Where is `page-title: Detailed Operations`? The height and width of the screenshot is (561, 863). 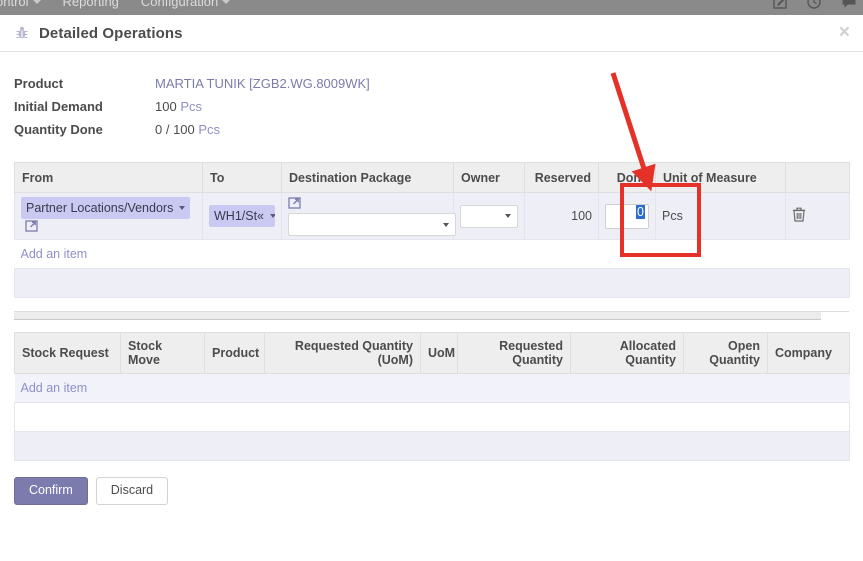
page-title: Detailed Operations is located at coordinates (111, 33).